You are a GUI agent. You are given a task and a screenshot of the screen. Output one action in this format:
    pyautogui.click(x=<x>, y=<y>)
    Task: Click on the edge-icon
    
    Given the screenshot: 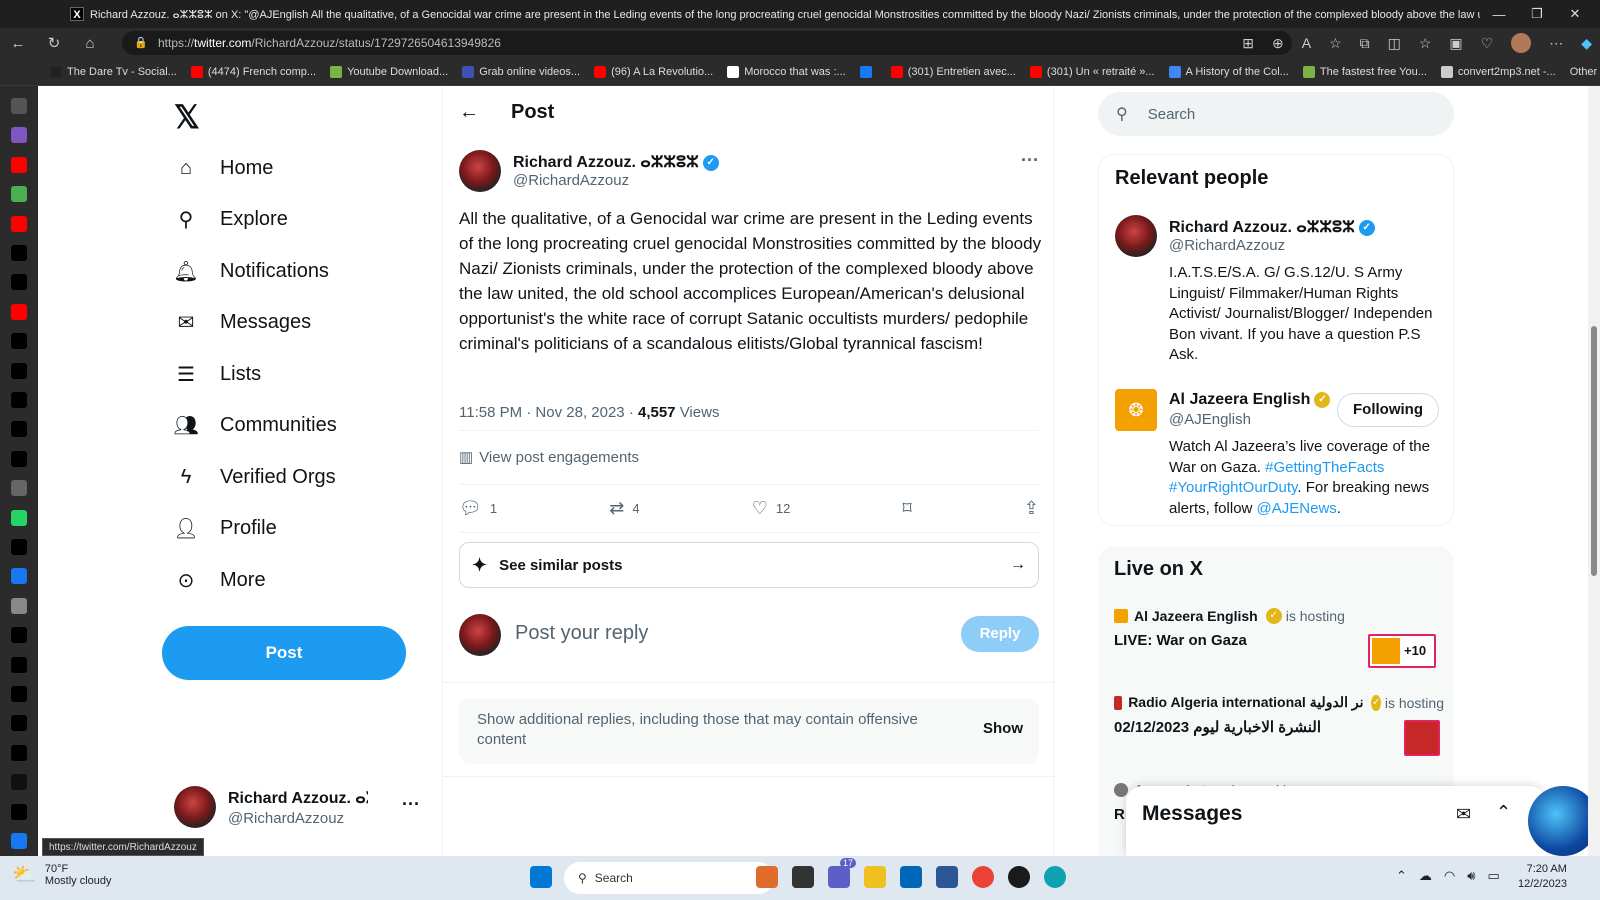 What is the action you would take?
    pyautogui.click(x=1055, y=877)
    